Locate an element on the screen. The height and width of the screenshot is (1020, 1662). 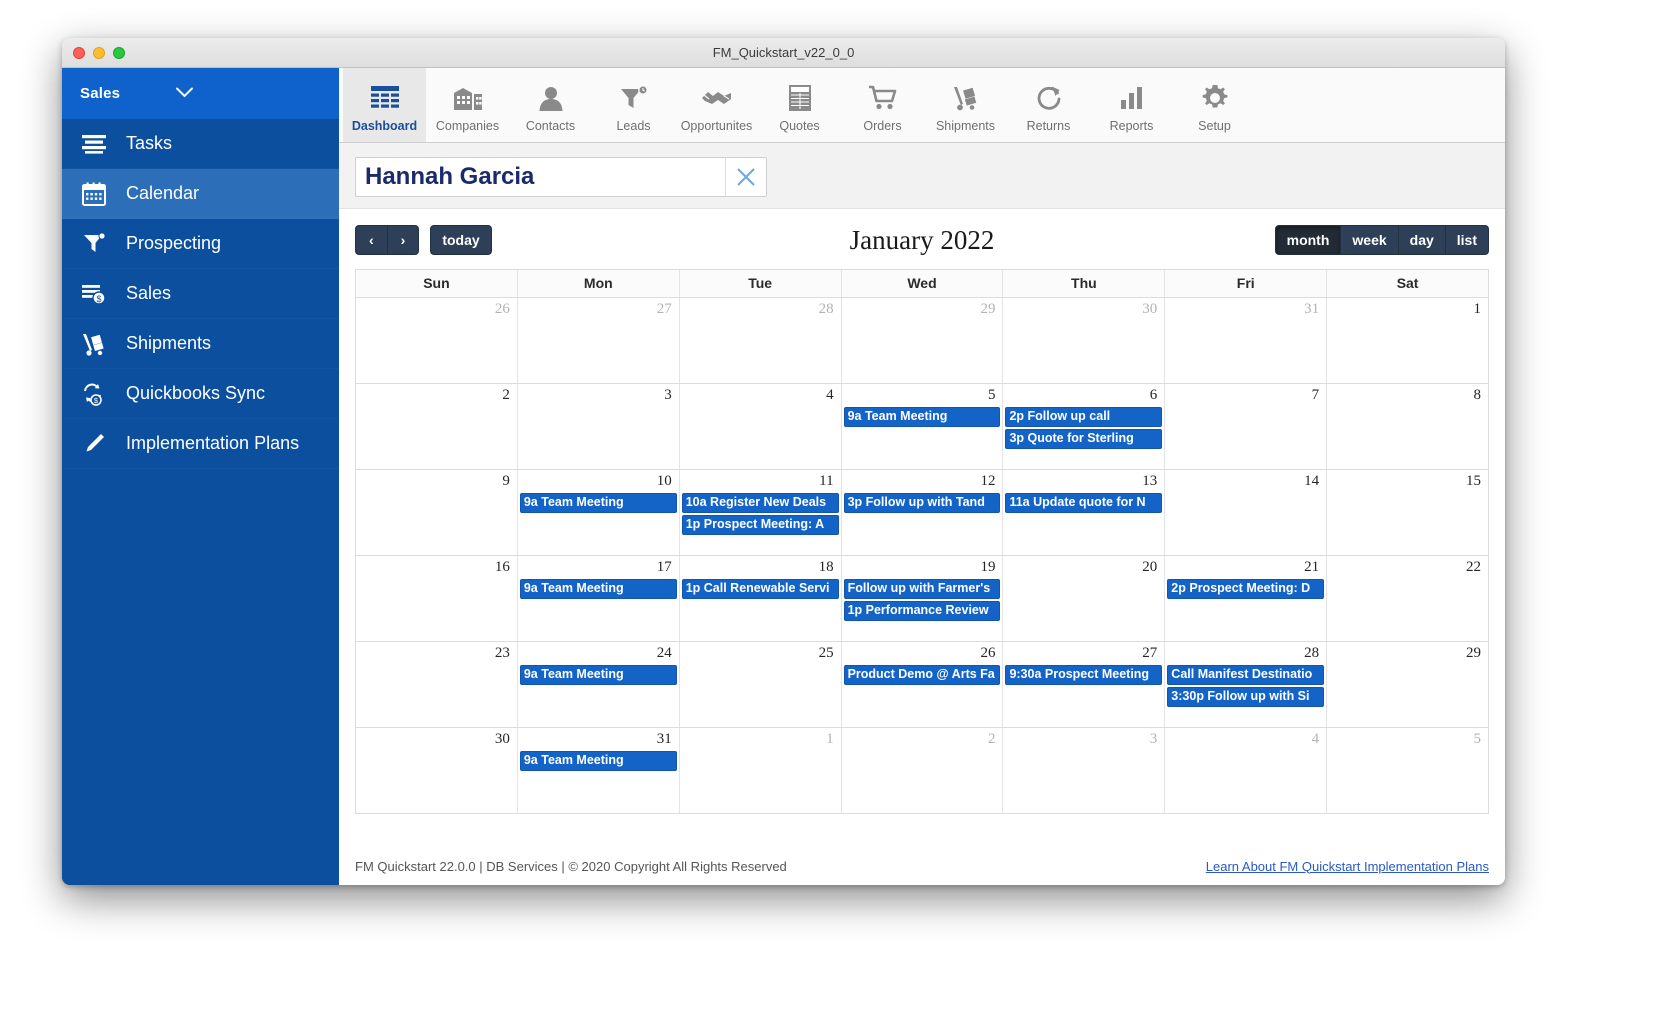
sidebar-item-shipments: Shipments is located at coordinates (200, 344).